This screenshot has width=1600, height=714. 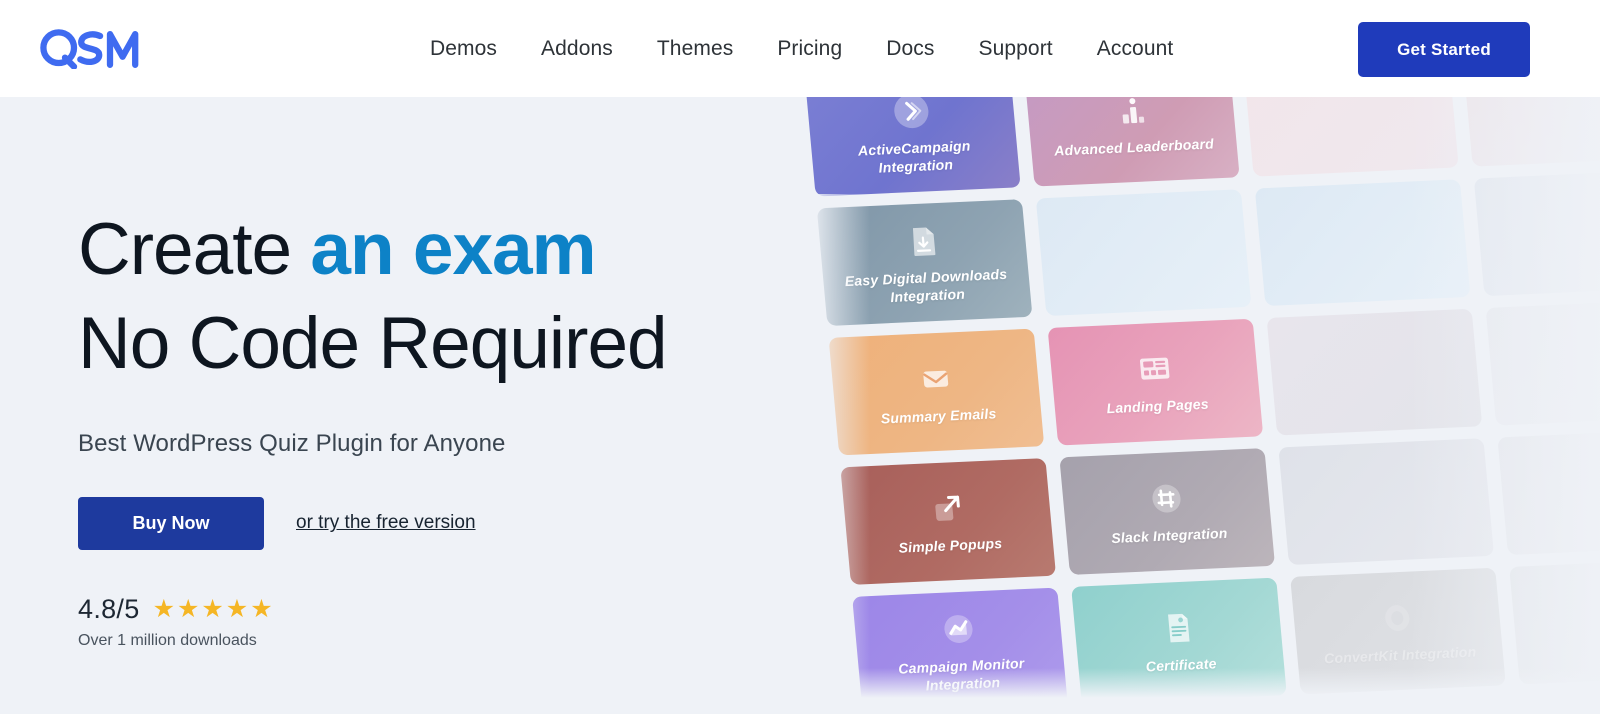 What do you see at coordinates (947, 509) in the screenshot?
I see `popup-arrow-icon` at bounding box center [947, 509].